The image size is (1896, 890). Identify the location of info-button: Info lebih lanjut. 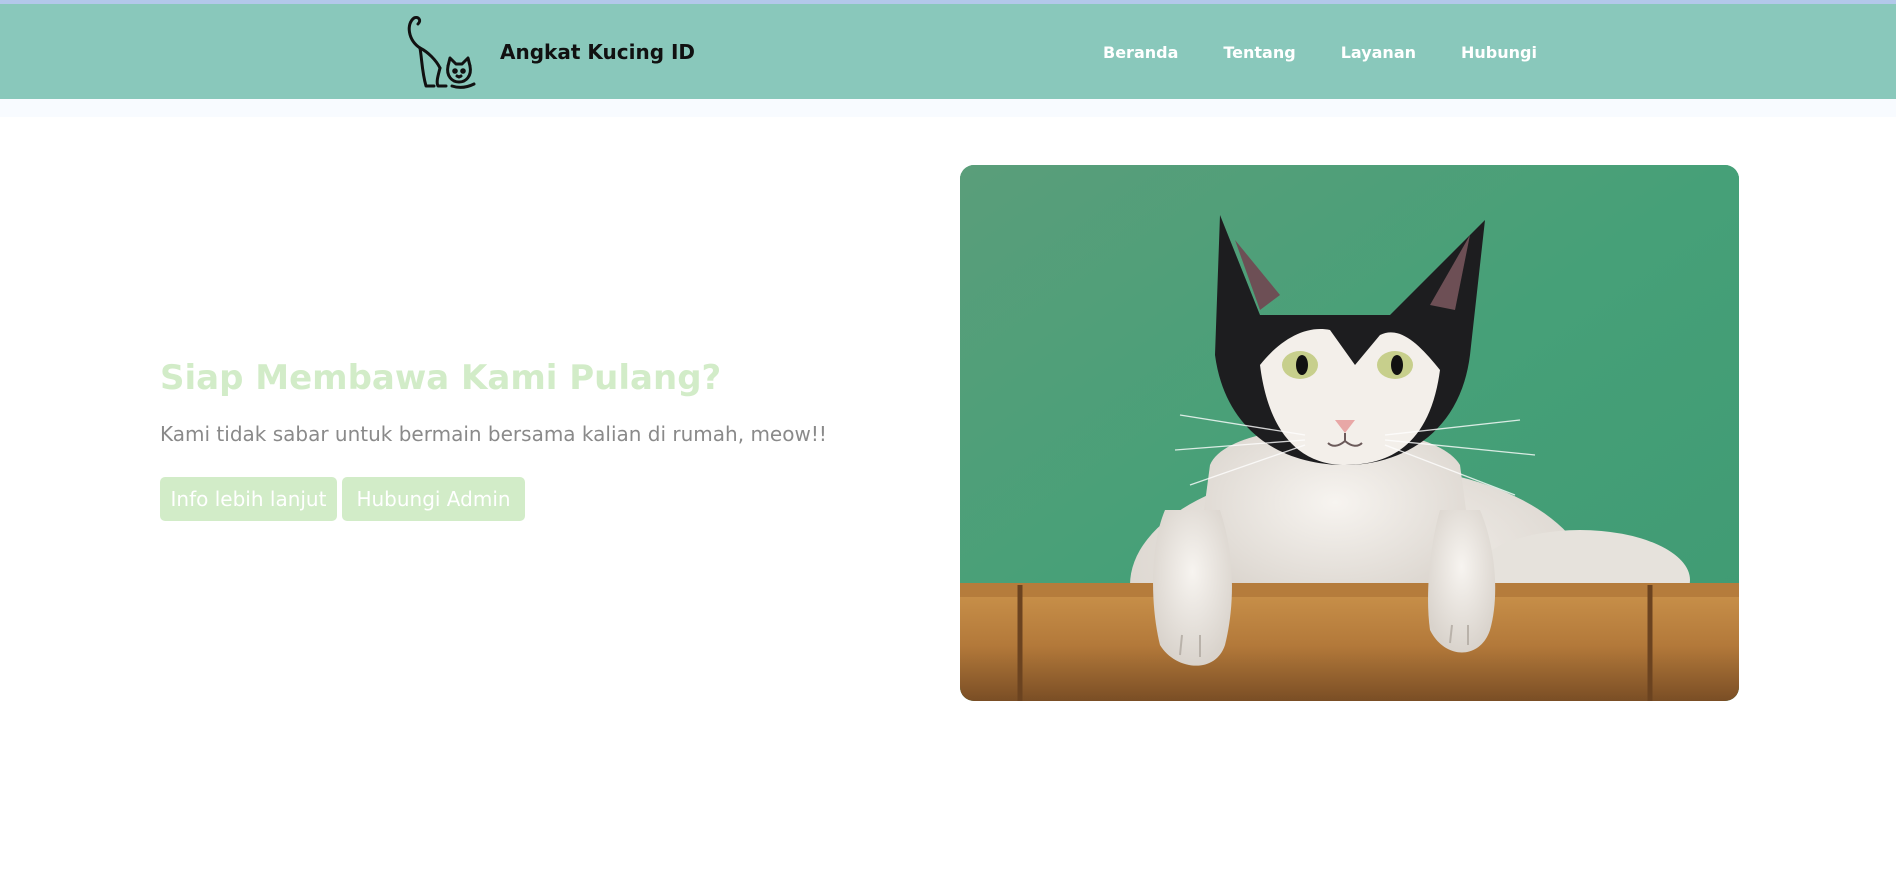
(248, 499).